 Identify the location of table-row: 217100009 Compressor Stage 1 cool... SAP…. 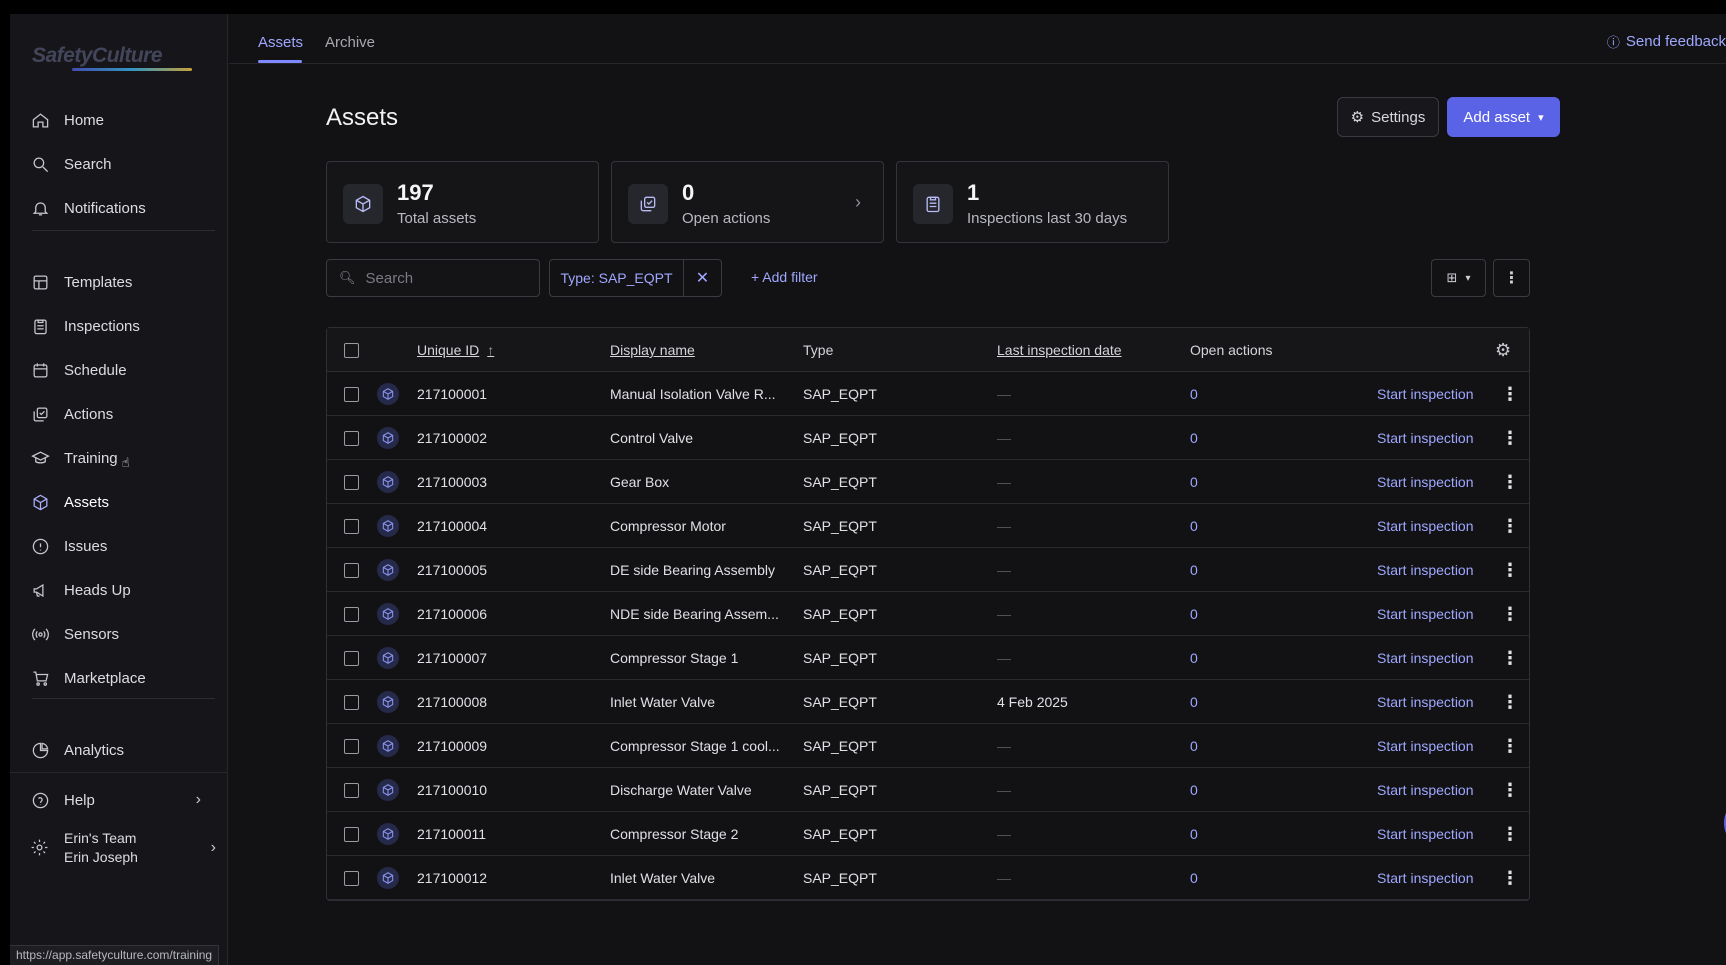
(928, 746).